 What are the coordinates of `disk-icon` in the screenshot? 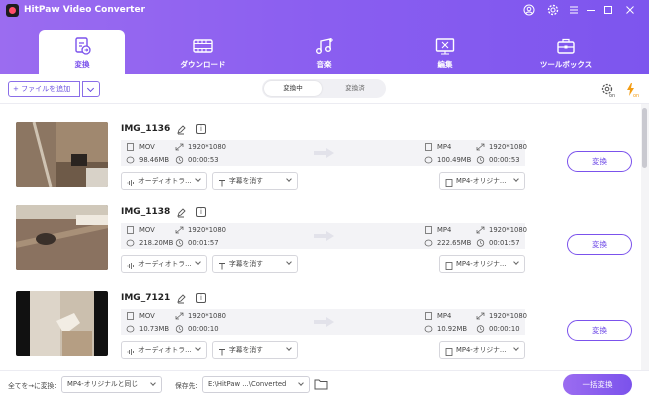 It's located at (428, 329).